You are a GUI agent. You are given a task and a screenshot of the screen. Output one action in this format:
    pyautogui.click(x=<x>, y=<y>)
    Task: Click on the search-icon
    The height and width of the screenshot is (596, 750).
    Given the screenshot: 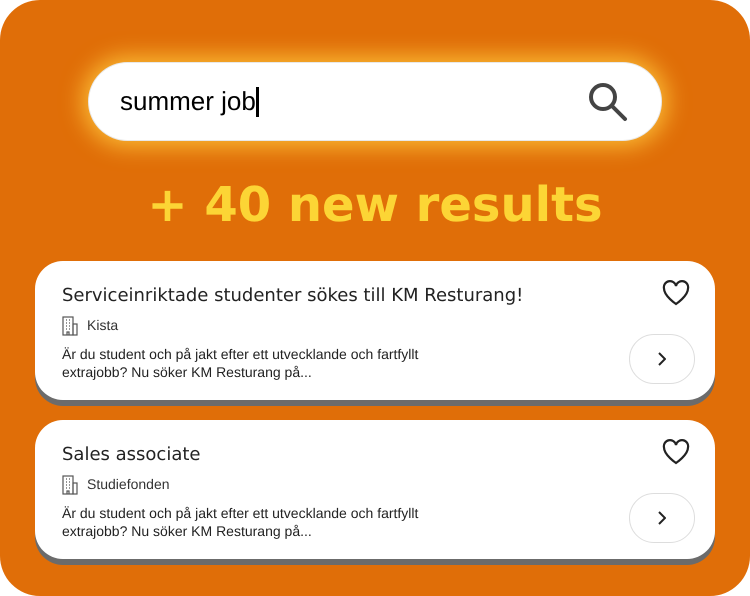 What is the action you would take?
    pyautogui.click(x=608, y=101)
    